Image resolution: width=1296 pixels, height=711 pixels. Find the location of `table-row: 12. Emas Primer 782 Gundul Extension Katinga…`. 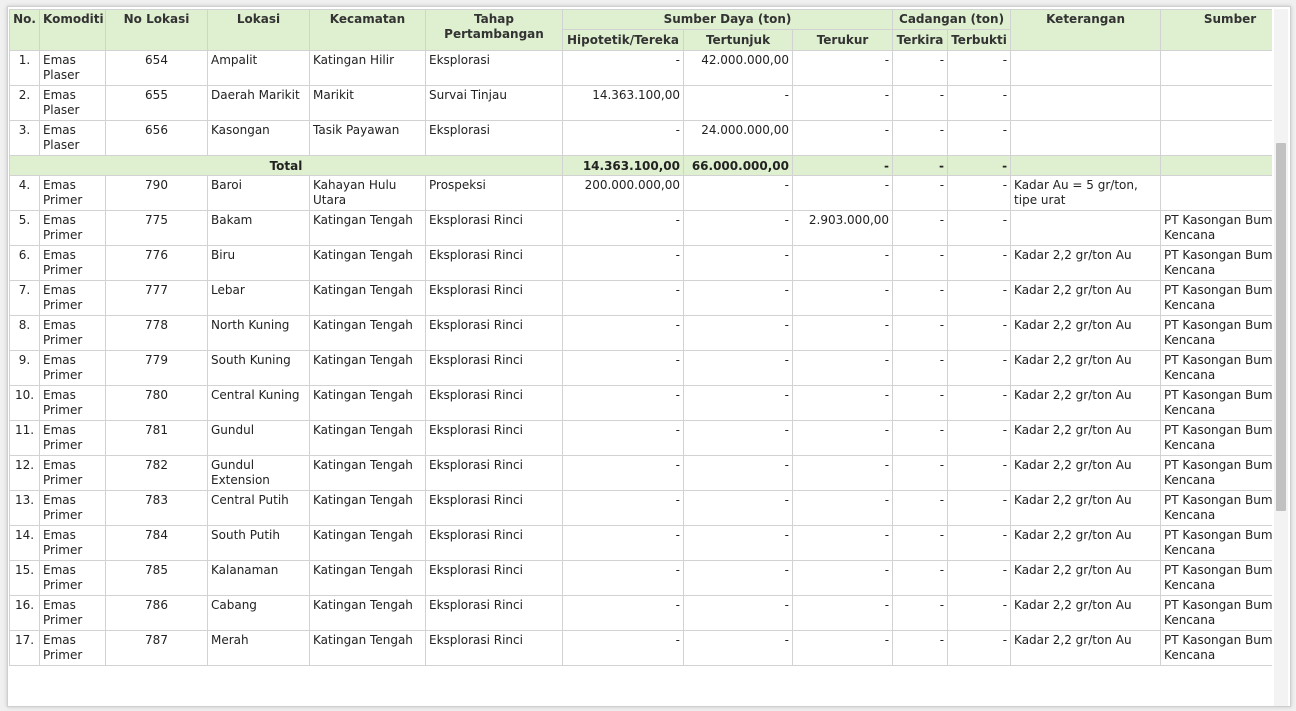

table-row: 12. Emas Primer 782 Gundul Extension Katinga… is located at coordinates (640, 473).